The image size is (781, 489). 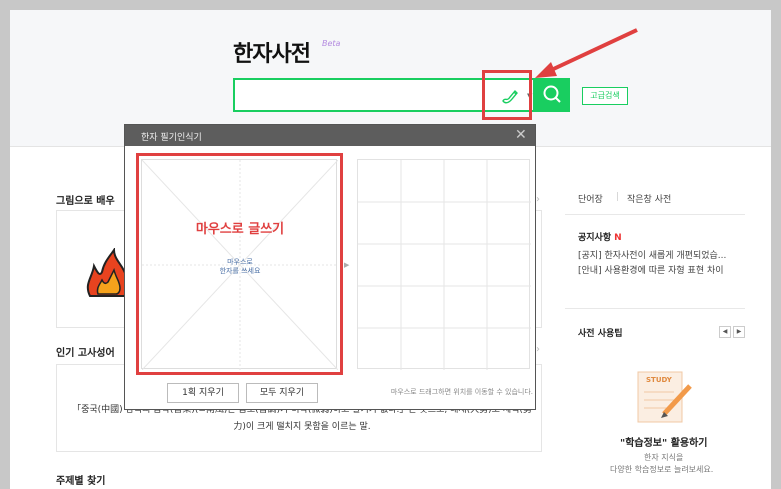 I want to click on annotation-arrow-icon, so click(x=586, y=53).